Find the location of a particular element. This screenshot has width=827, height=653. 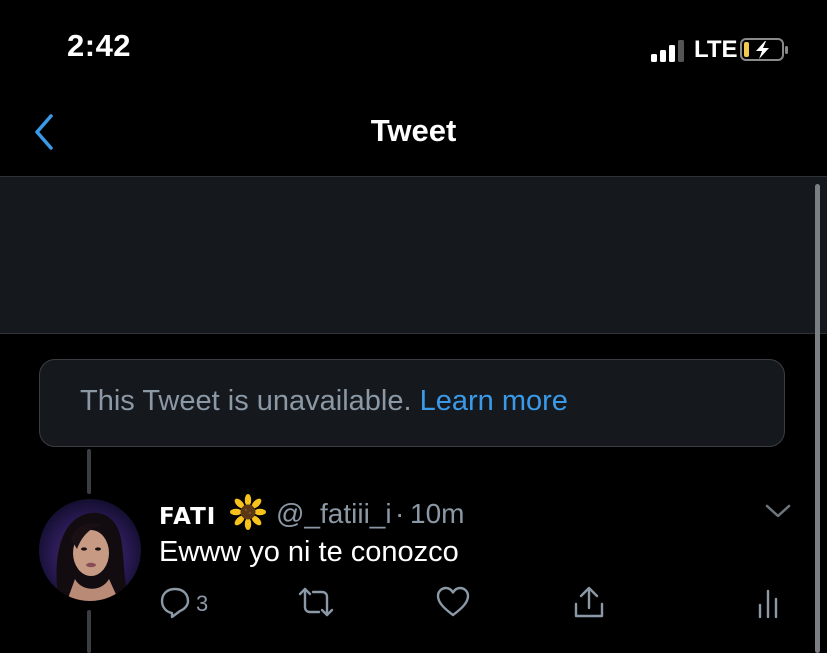

share-icon is located at coordinates (589, 602).